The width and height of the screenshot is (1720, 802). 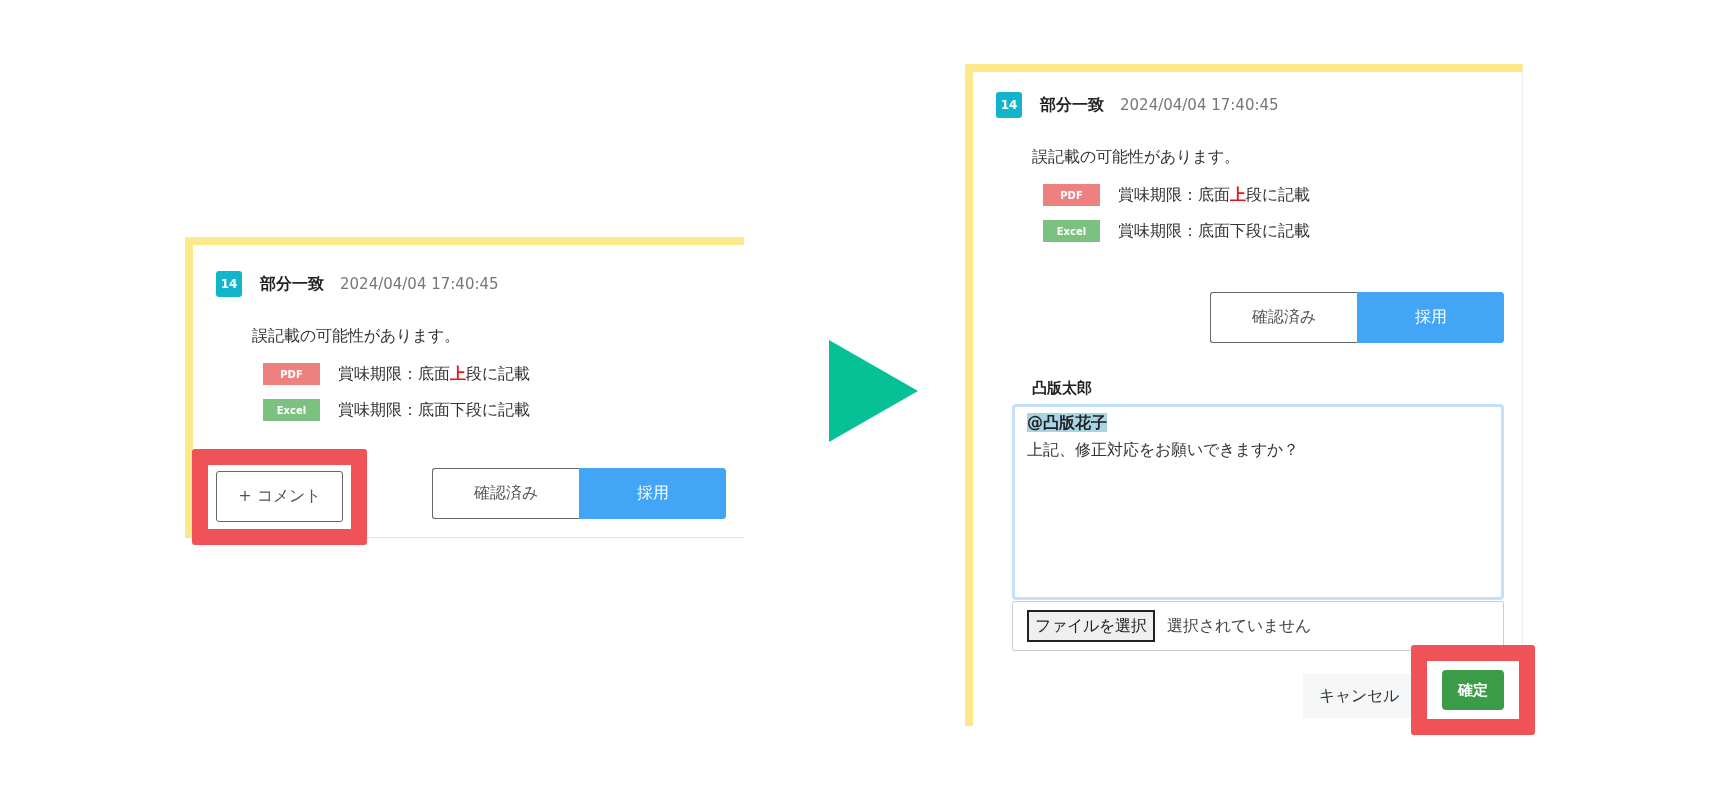 I want to click on mention-tag: @凸版花子, so click(x=1067, y=422).